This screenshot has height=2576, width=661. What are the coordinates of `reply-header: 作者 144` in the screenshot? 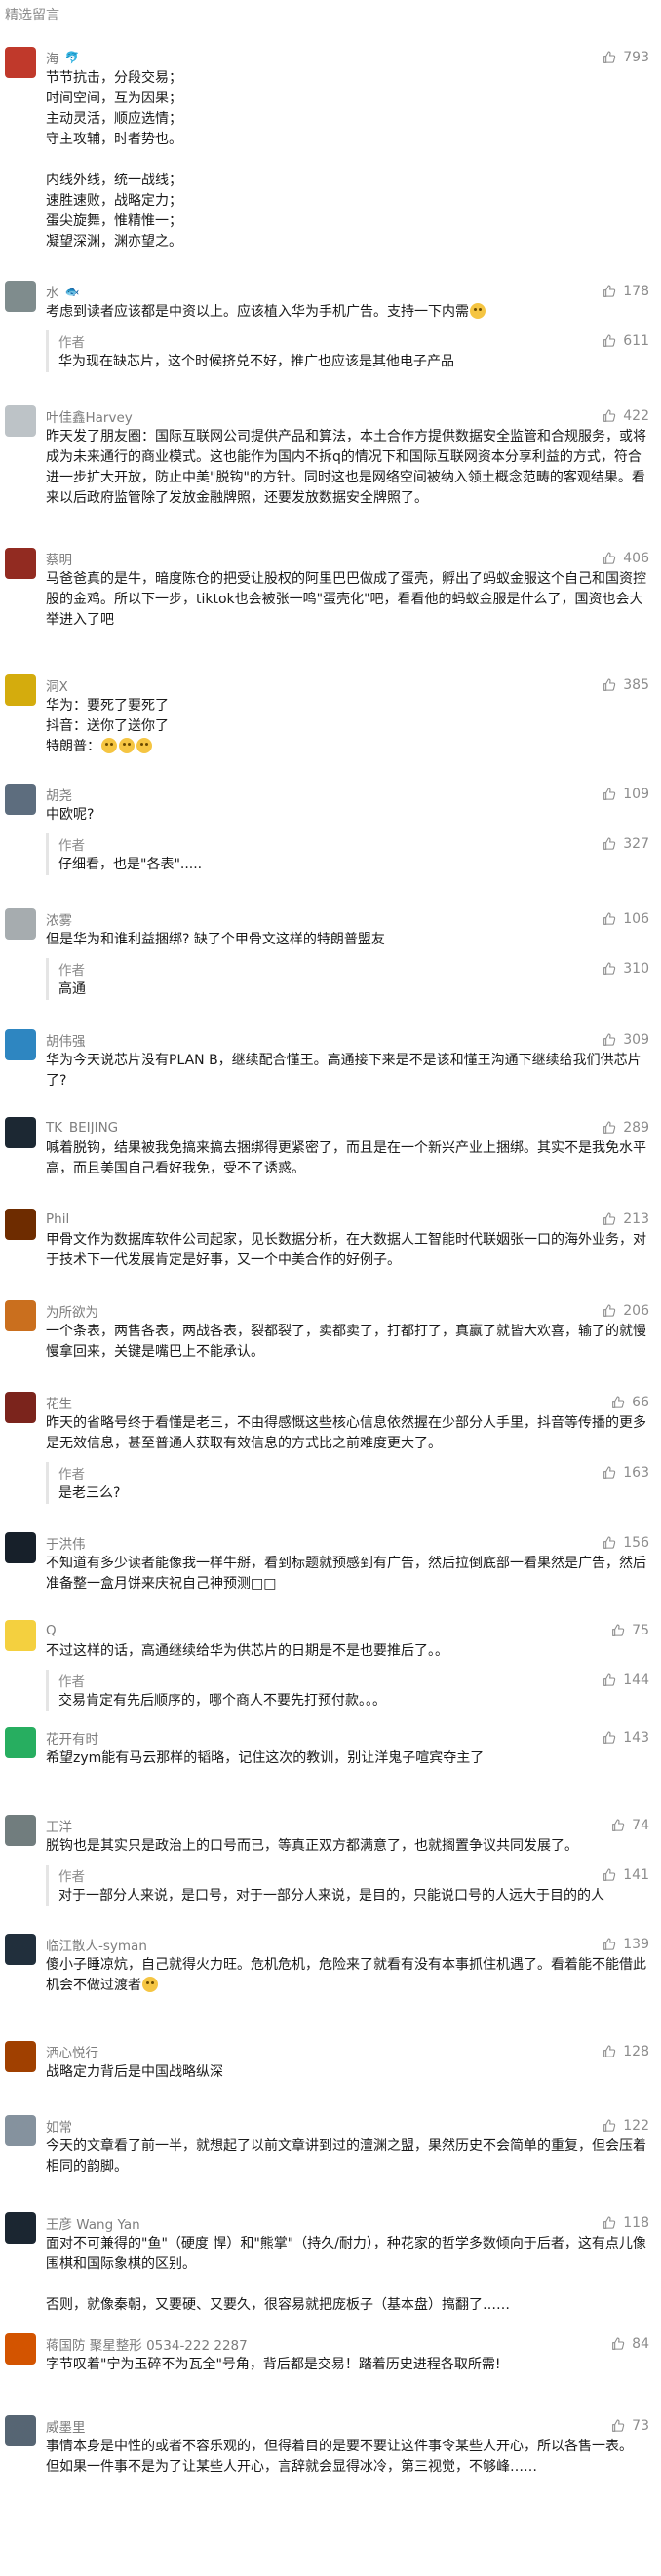 It's located at (353, 1680).